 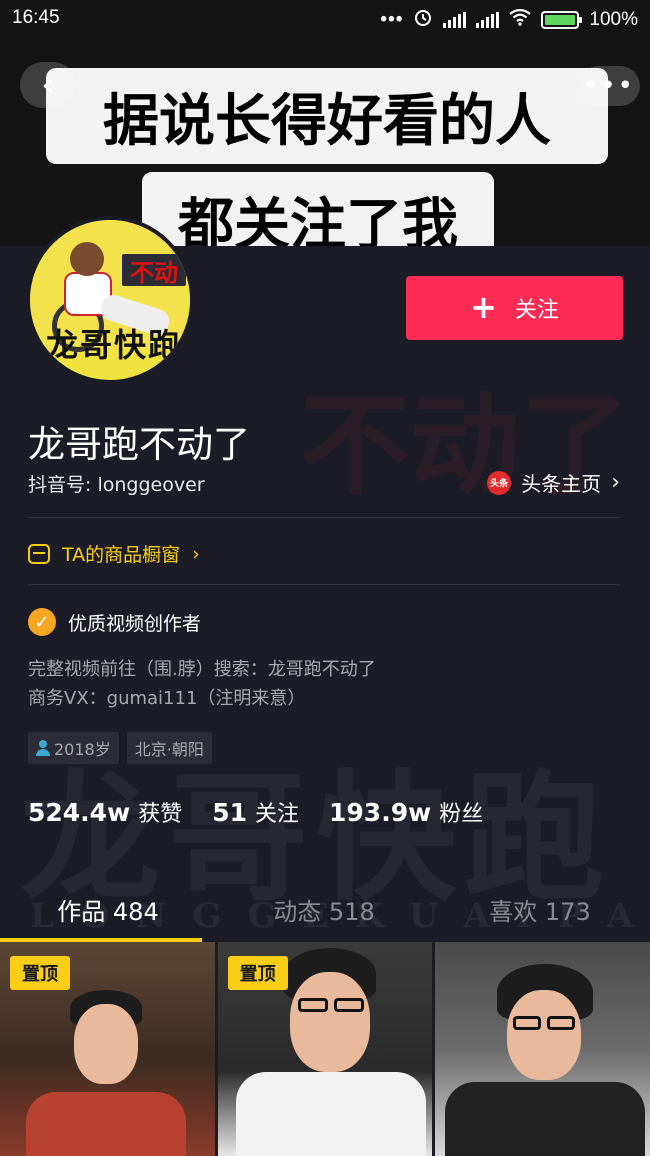 What do you see at coordinates (160, 814) in the screenshot?
I see `likes-label: 获赞` at bounding box center [160, 814].